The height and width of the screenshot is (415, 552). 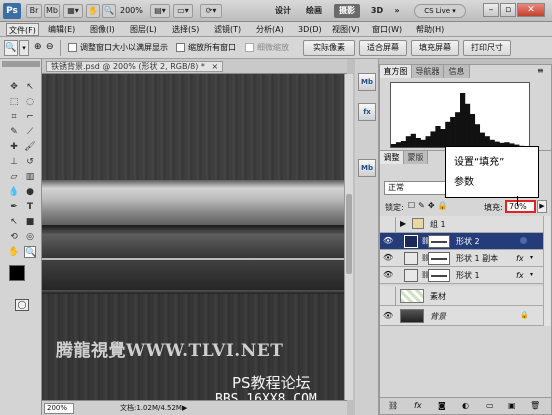 I want to click on layer-row-shape-2: 👁 ⛓ 形状 2, so click(x=461, y=241).